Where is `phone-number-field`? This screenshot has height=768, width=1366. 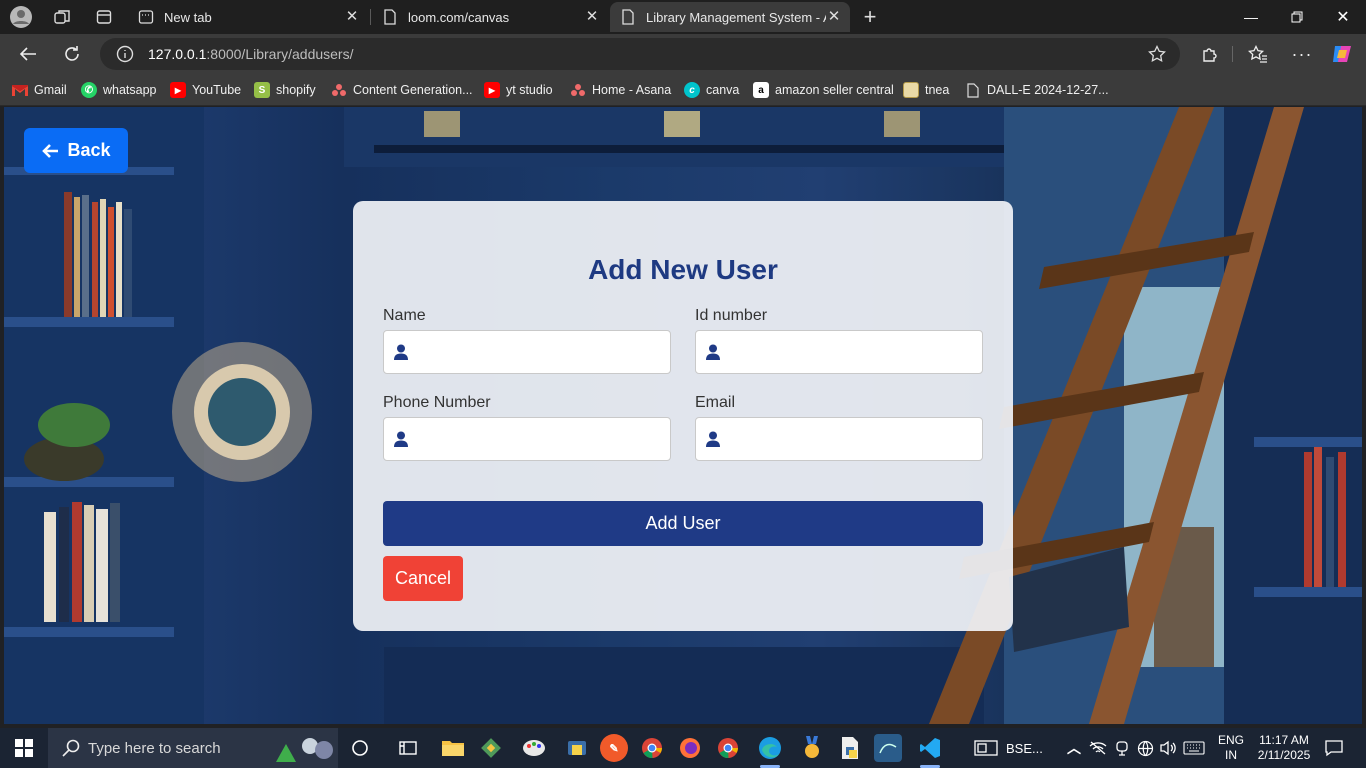 phone-number-field is located at coordinates (527, 439).